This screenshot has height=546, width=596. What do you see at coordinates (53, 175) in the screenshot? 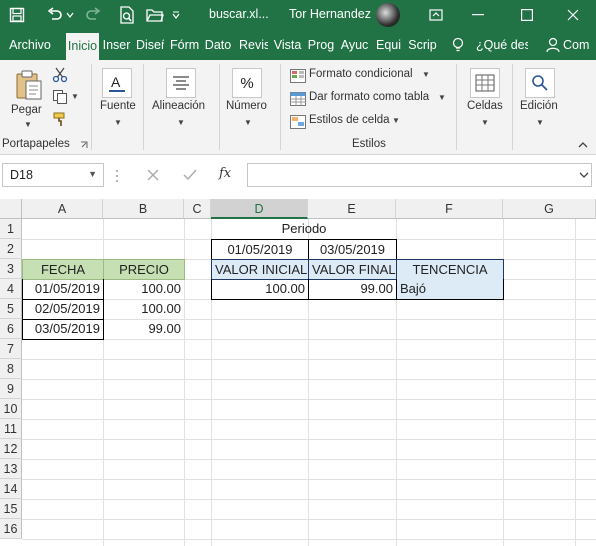
I see `name-box: D18 ▼` at bounding box center [53, 175].